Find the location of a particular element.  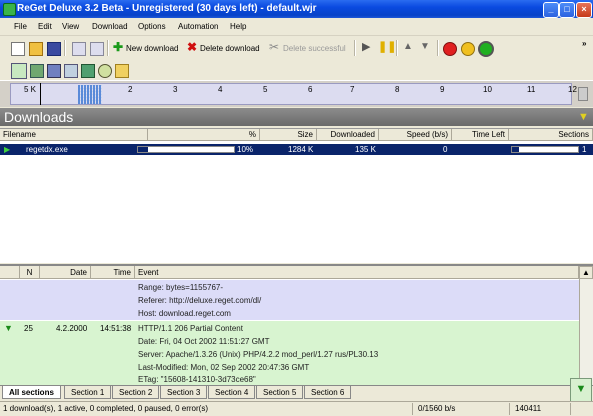

tab-section-5: Section 5 is located at coordinates (280, 392).